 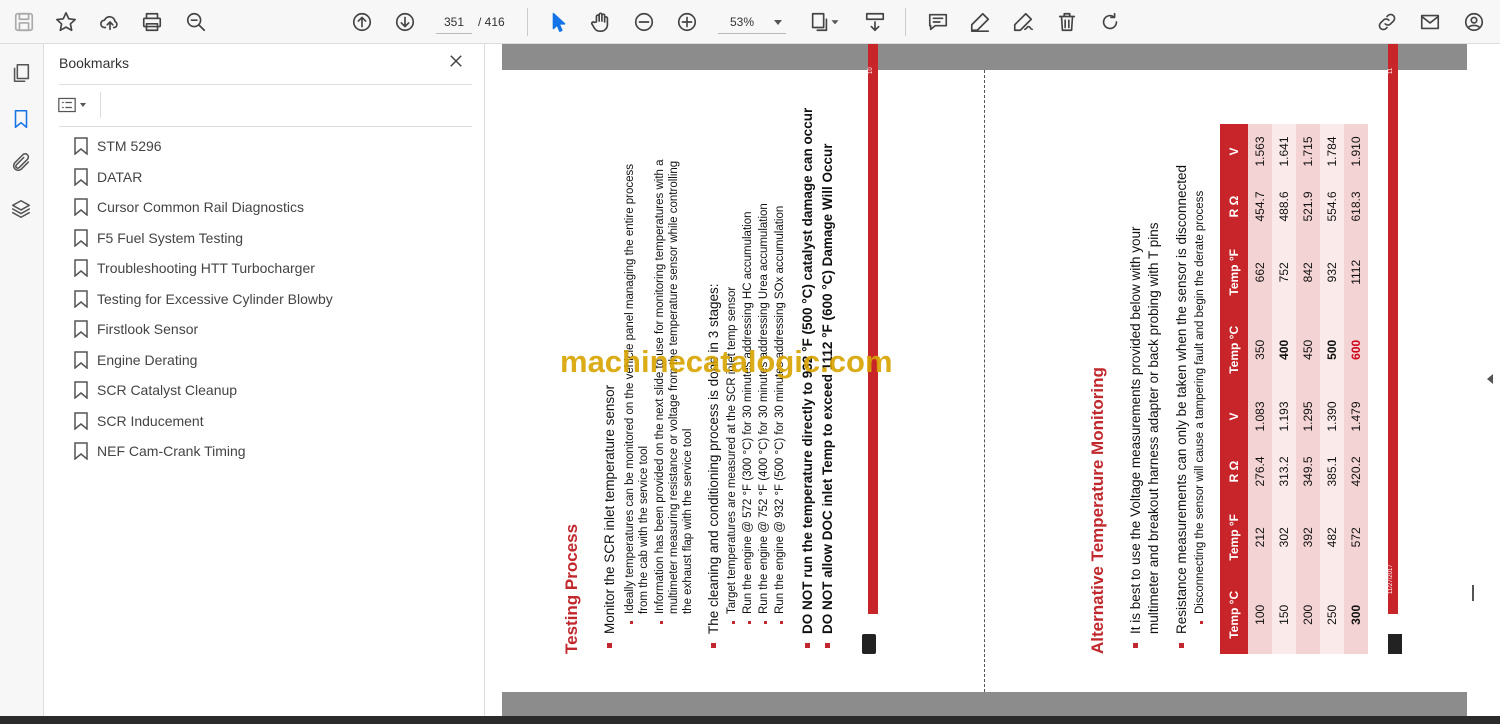 I want to click on fit-dropdown-icon, so click(x=835, y=22).